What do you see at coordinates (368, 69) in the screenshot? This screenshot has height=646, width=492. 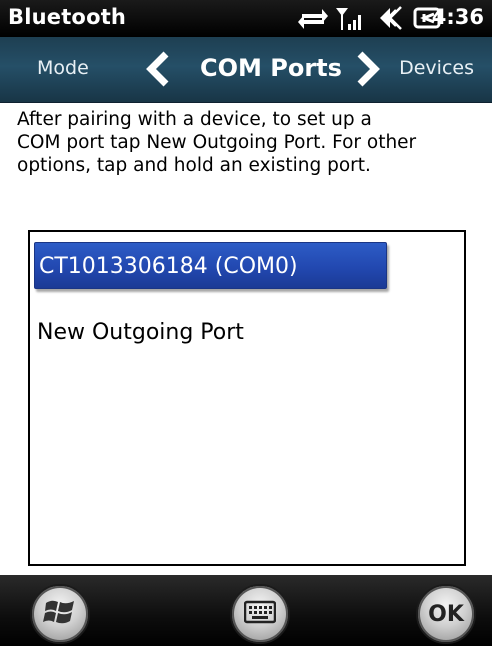 I see `chevron-right-icon` at bounding box center [368, 69].